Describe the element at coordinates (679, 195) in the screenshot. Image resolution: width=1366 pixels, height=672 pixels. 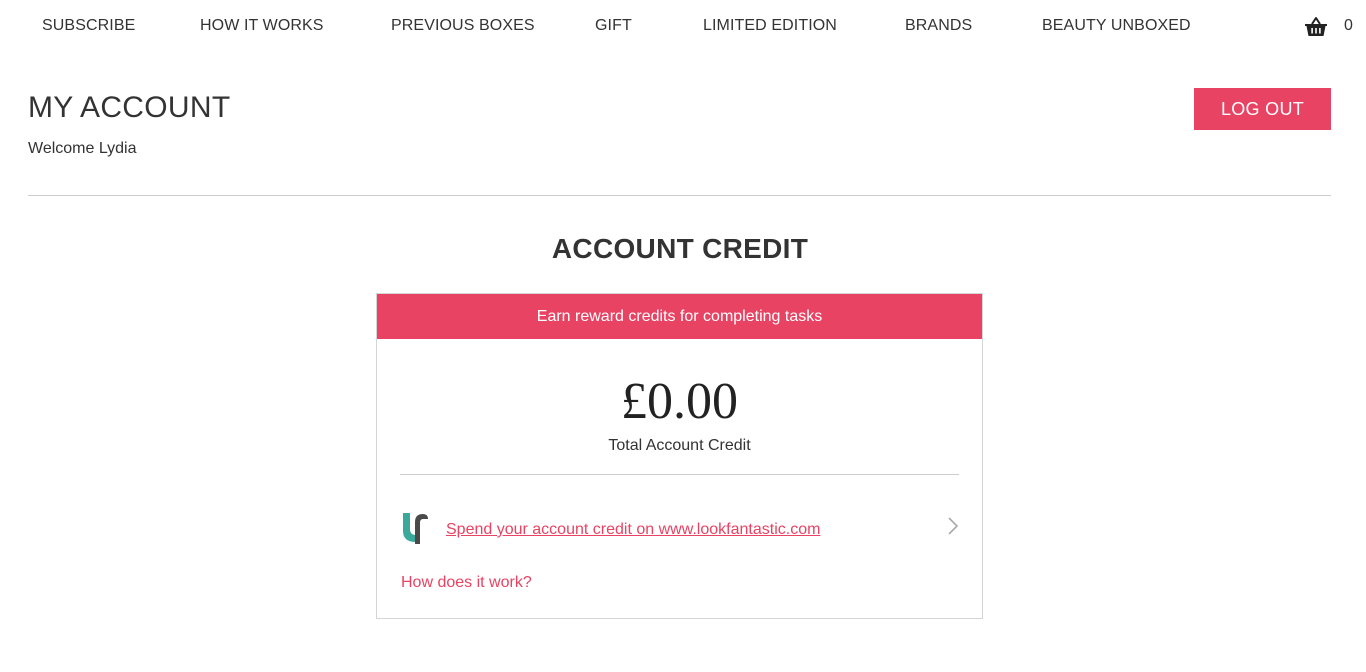
I see `header-divider` at that location.